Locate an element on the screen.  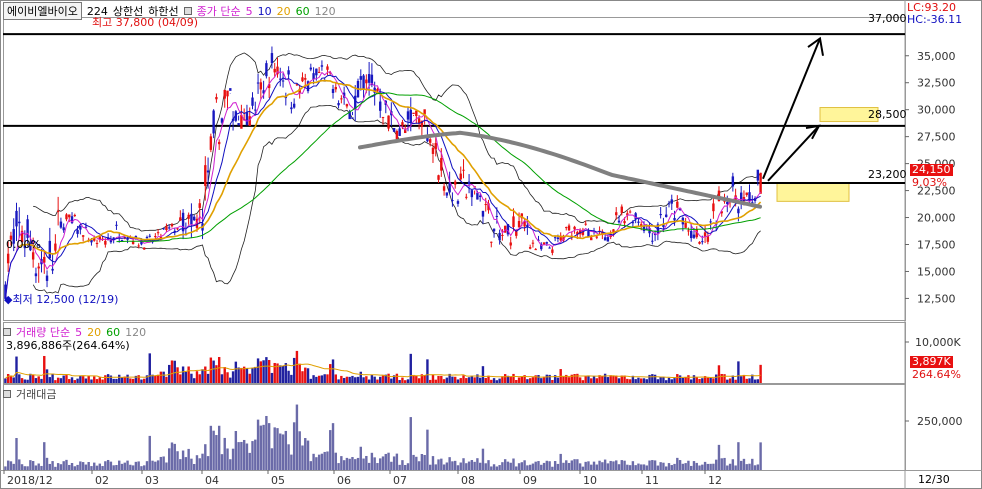
volume-legend: 거래량 단순 5 20 60 120 is located at coordinates (74, 332).